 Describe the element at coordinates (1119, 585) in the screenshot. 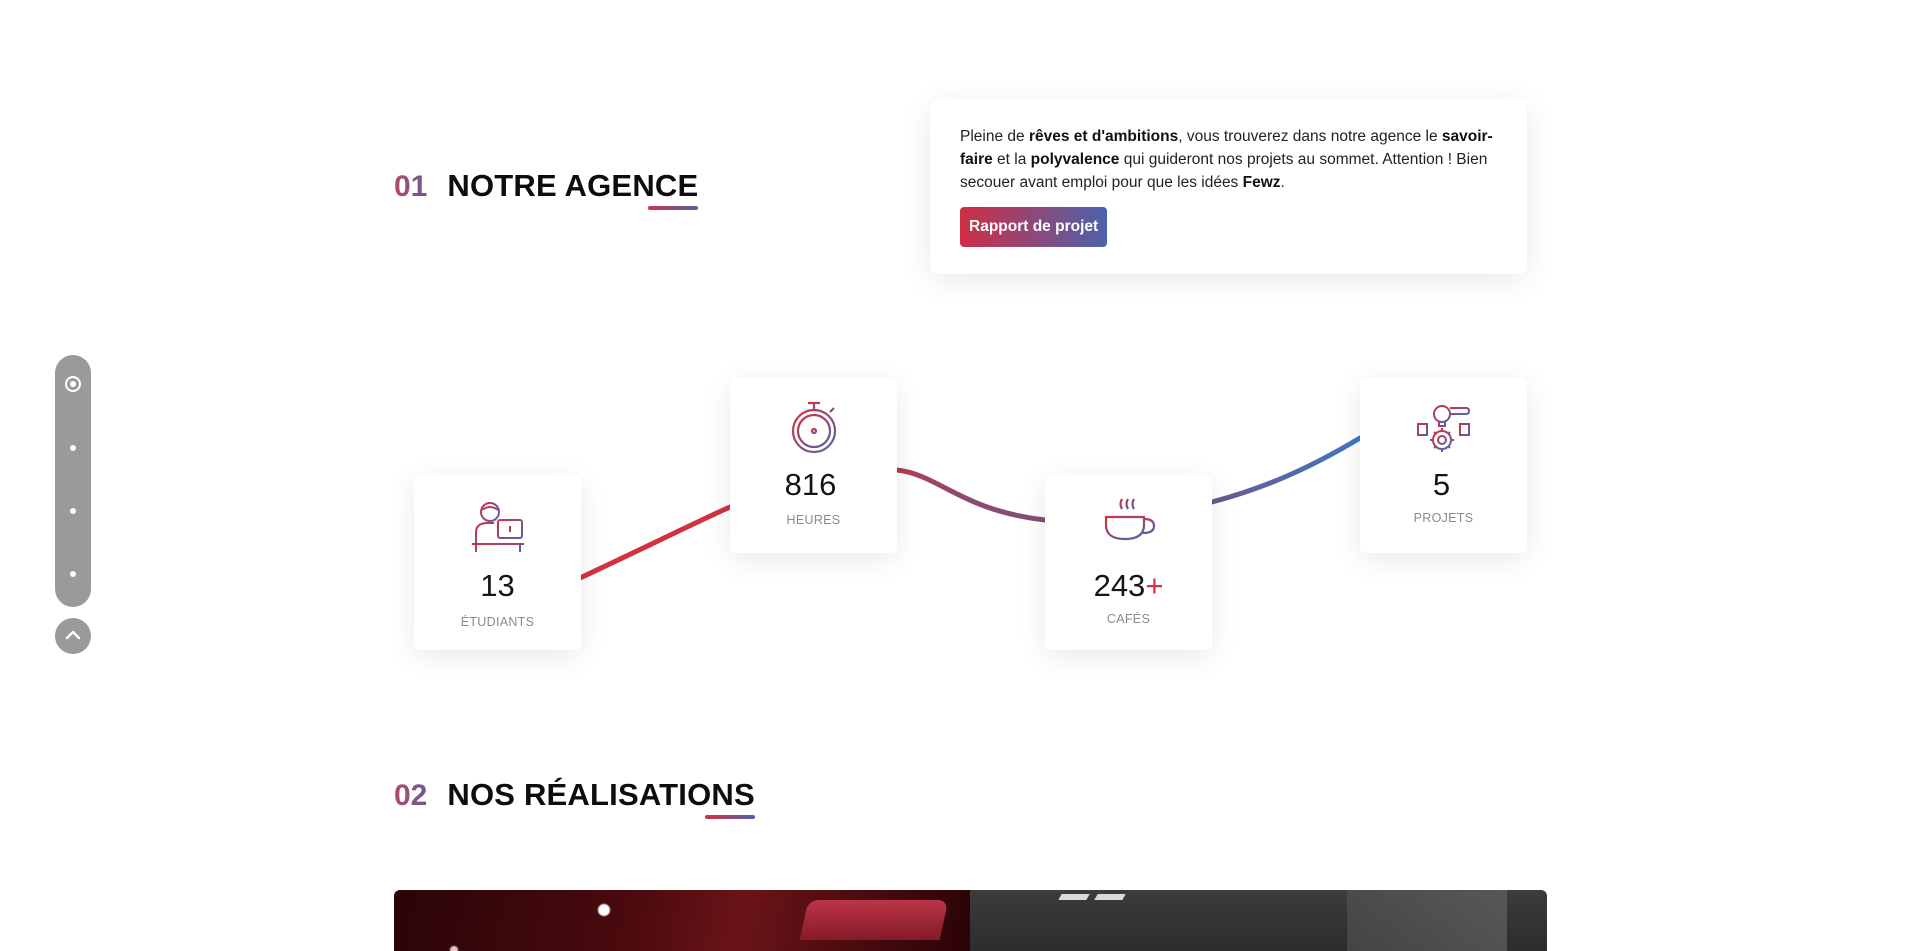

I see `stat-value-number: 243` at that location.